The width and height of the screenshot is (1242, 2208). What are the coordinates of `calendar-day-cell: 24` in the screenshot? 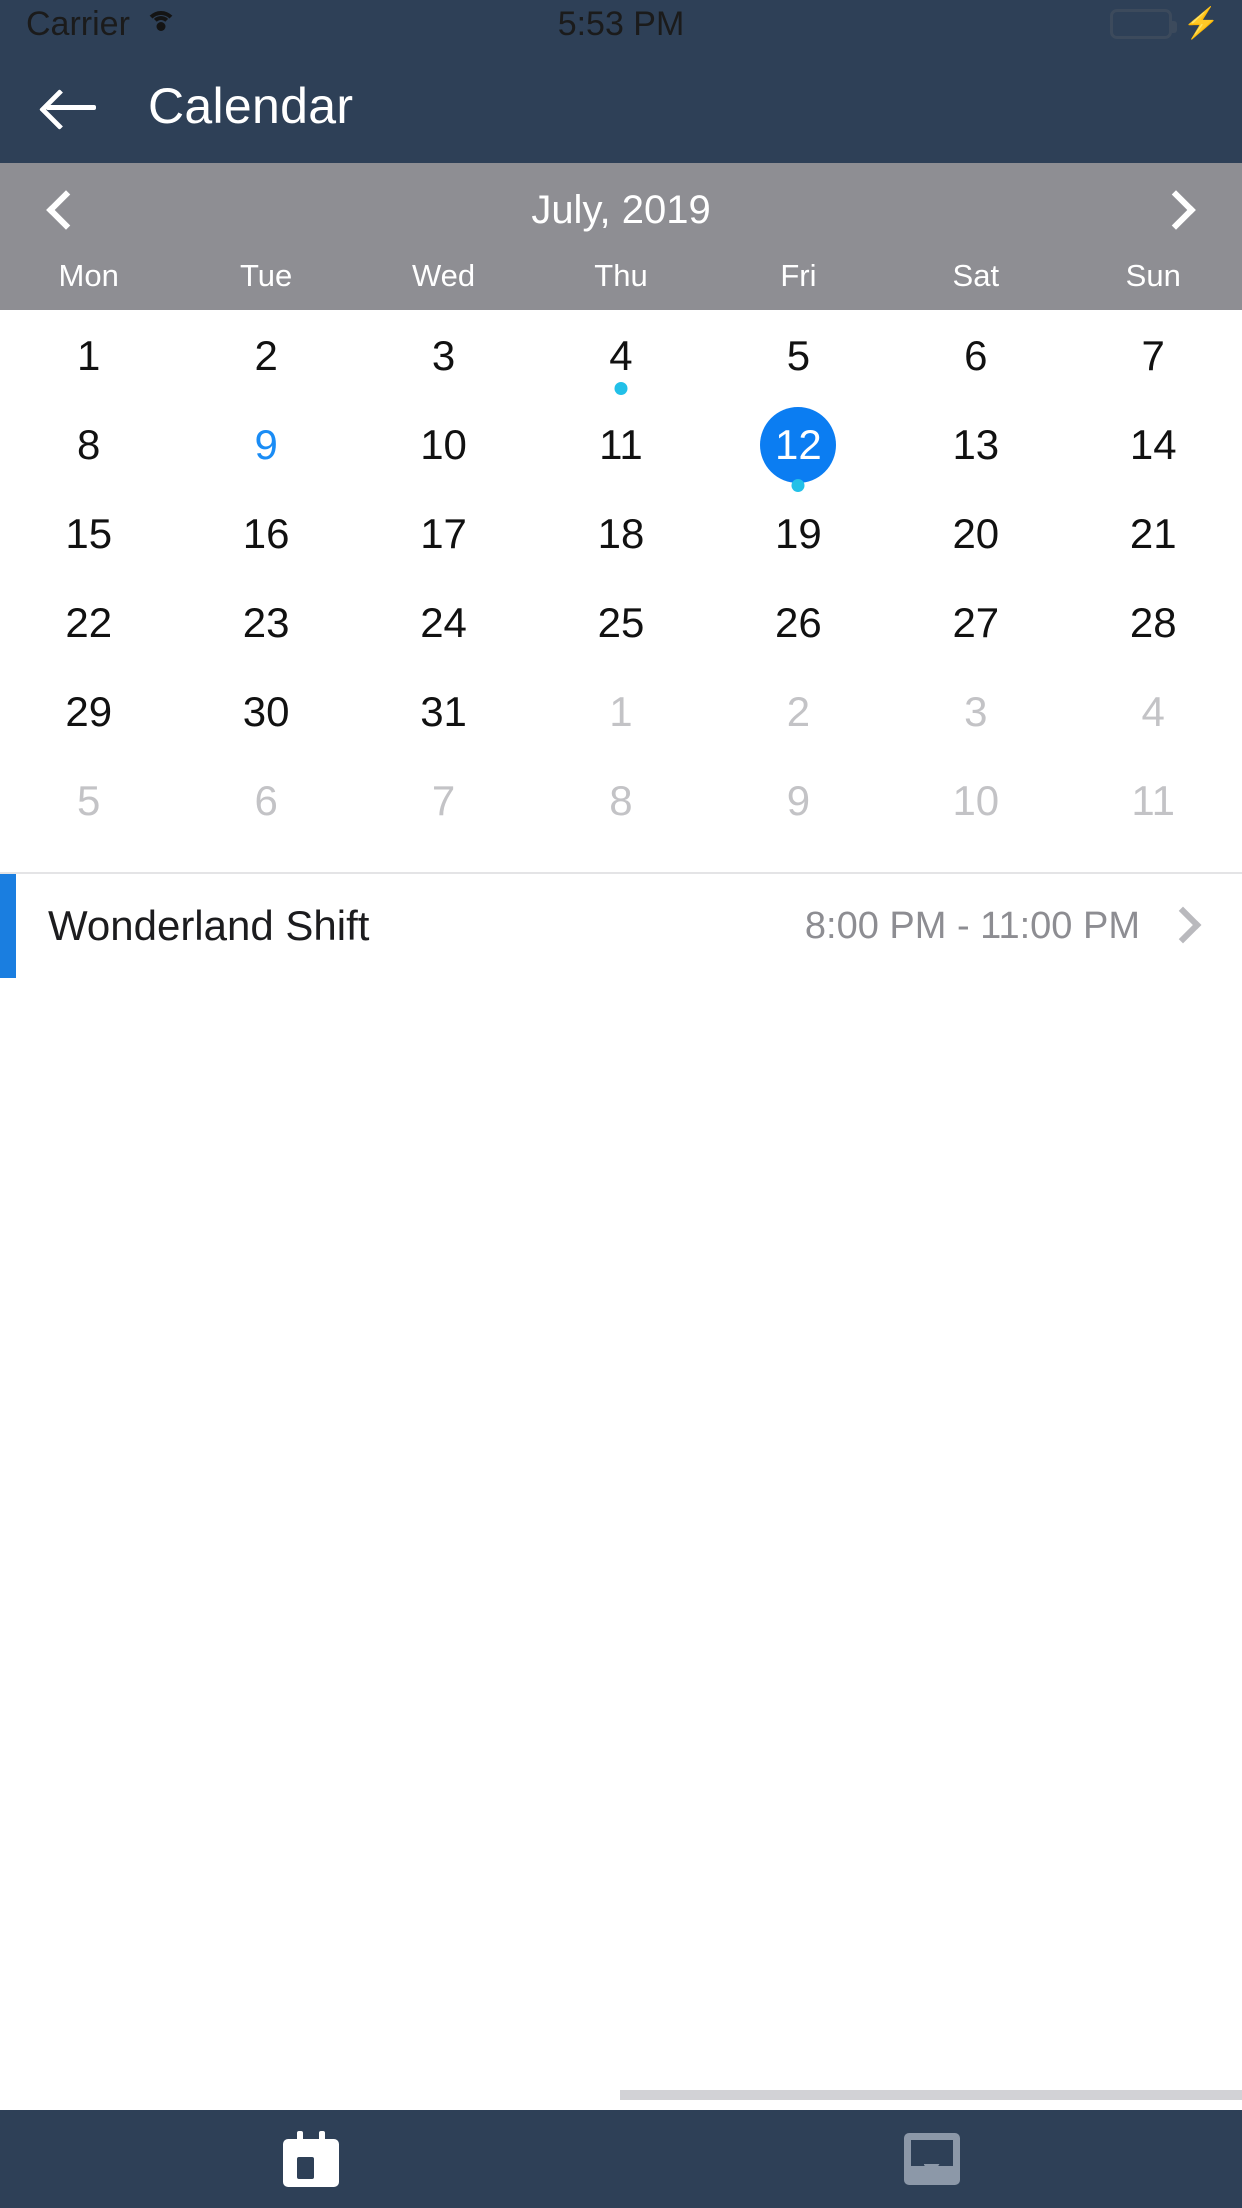 It's located at (443, 627).